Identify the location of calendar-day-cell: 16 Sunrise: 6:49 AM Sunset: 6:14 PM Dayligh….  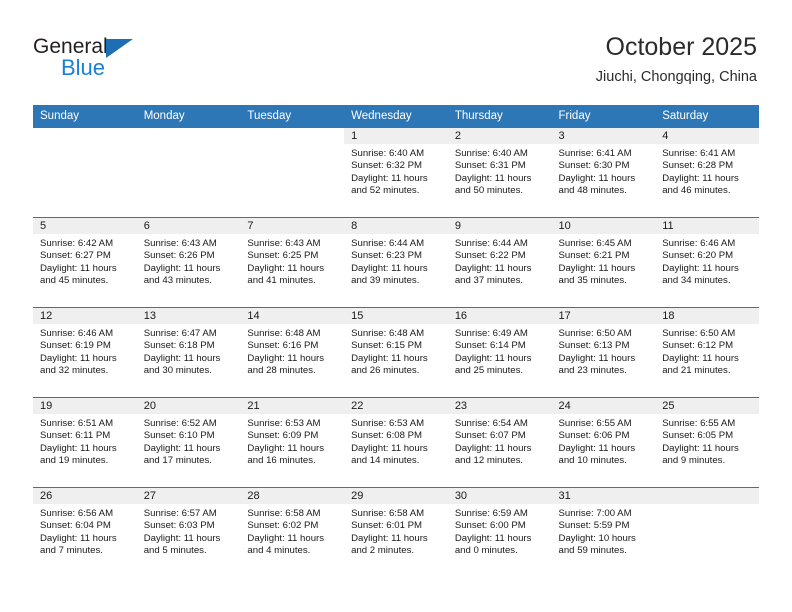
(499, 352).